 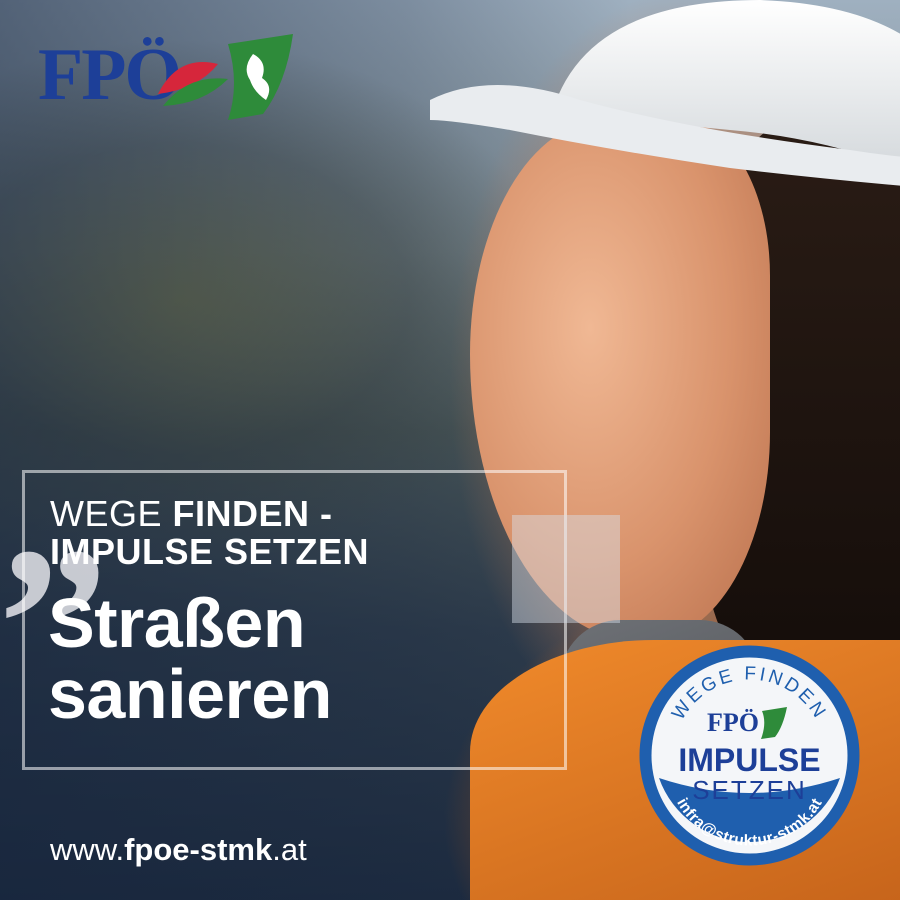 What do you see at coordinates (210, 551) in the screenshot?
I see `slogan-line2: IMPULSE SETZEN` at bounding box center [210, 551].